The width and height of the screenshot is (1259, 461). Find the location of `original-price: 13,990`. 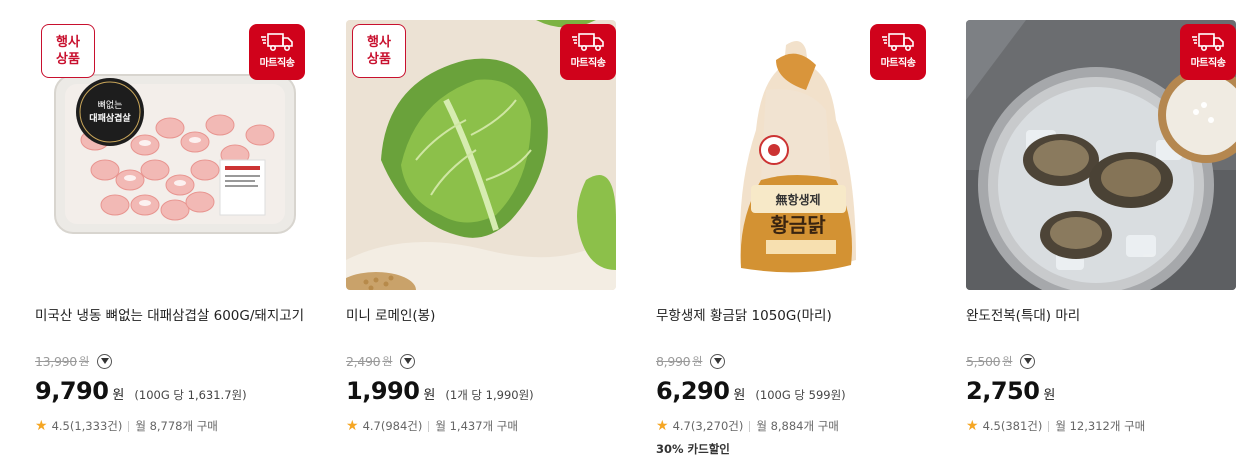

original-price: 13,990 is located at coordinates (56, 361).